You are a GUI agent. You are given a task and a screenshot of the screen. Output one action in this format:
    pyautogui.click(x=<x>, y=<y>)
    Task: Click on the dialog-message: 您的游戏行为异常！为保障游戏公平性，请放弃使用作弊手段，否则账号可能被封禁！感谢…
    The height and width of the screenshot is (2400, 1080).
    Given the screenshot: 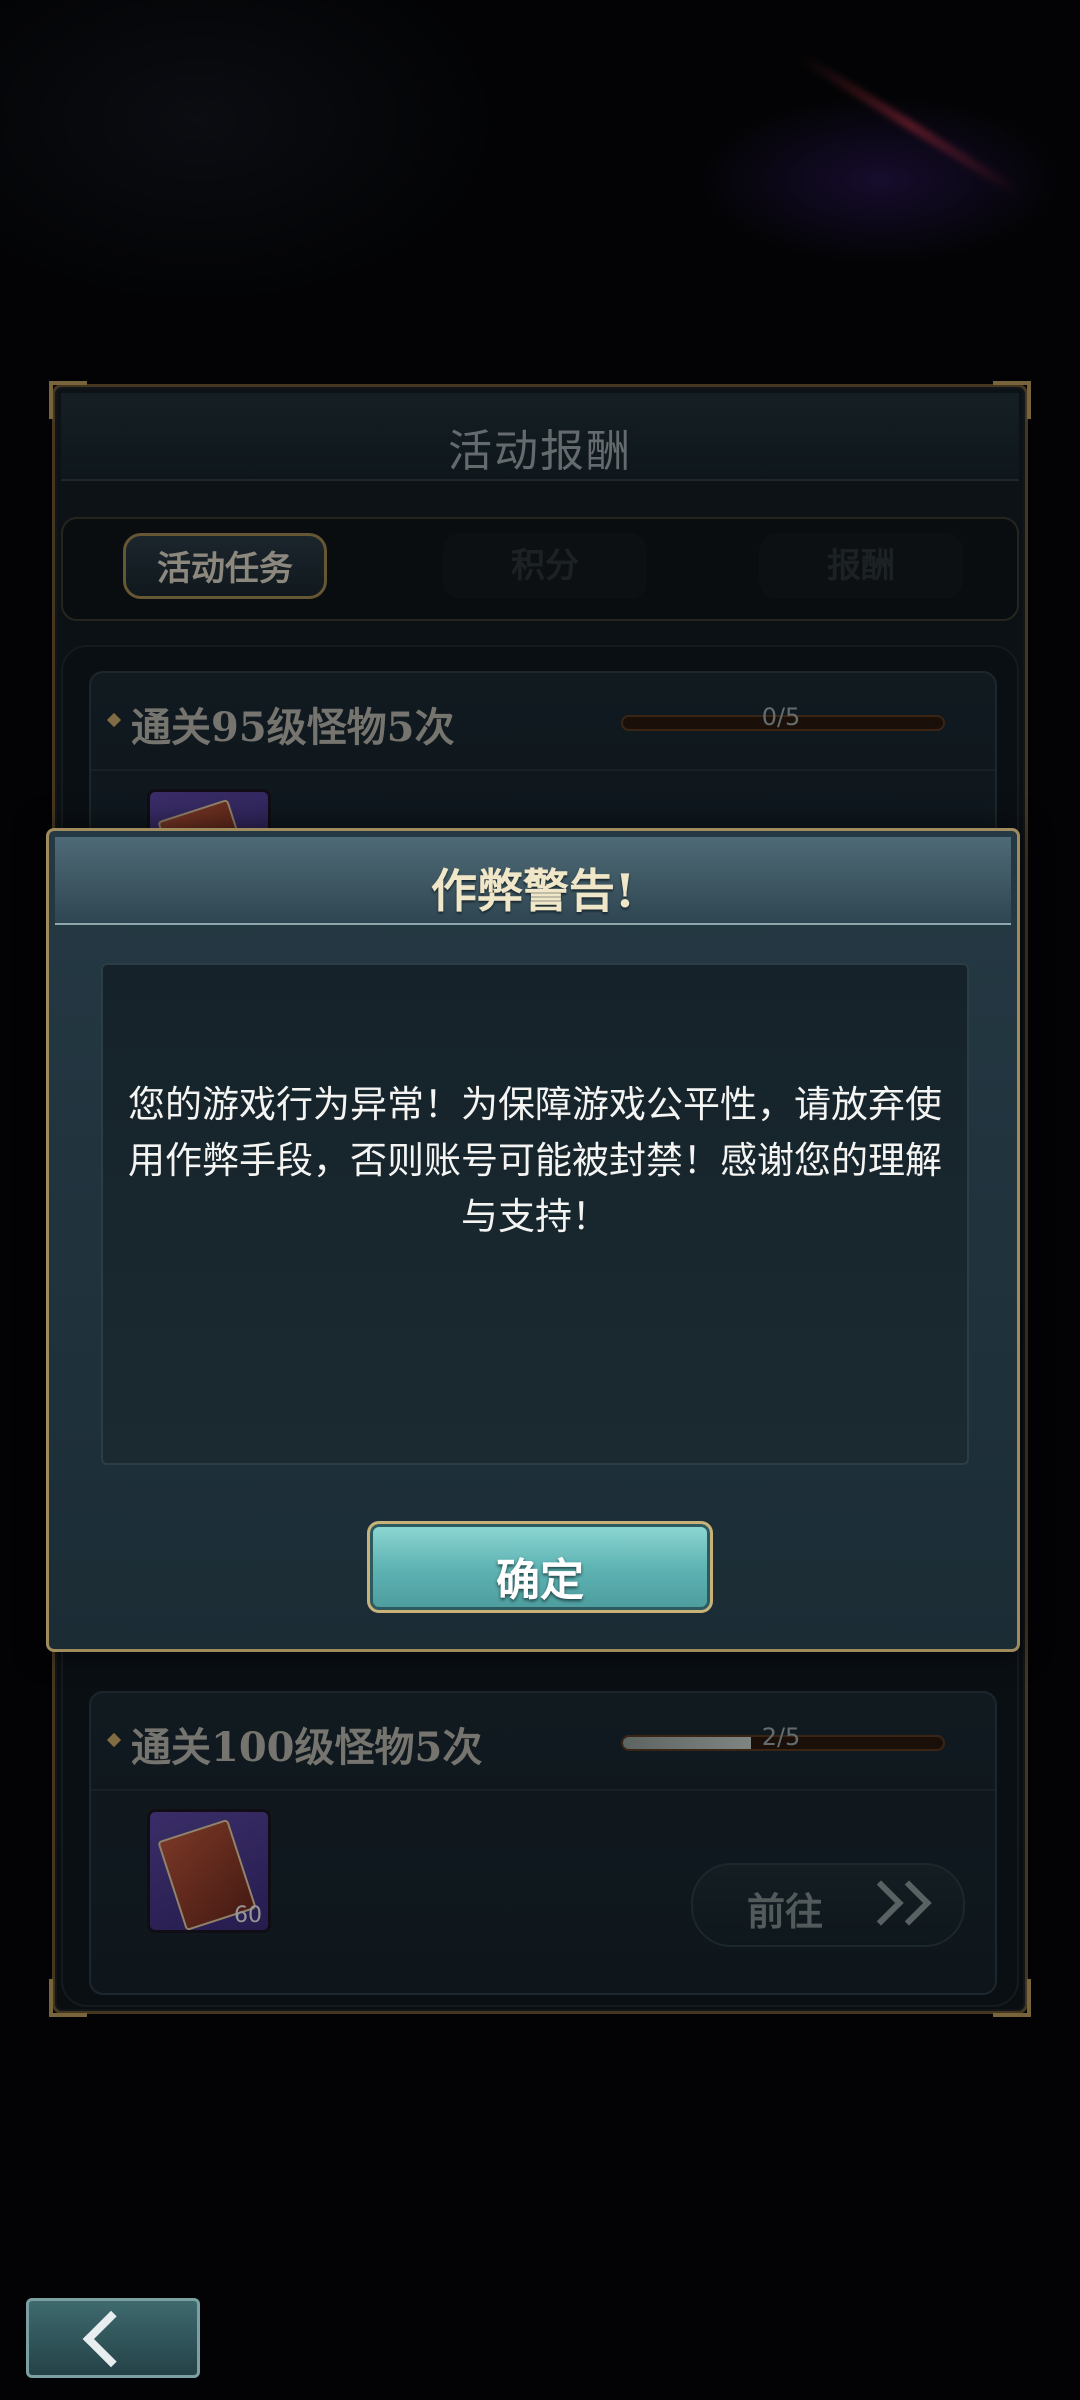 What is the action you would take?
    pyautogui.click(x=535, y=1160)
    